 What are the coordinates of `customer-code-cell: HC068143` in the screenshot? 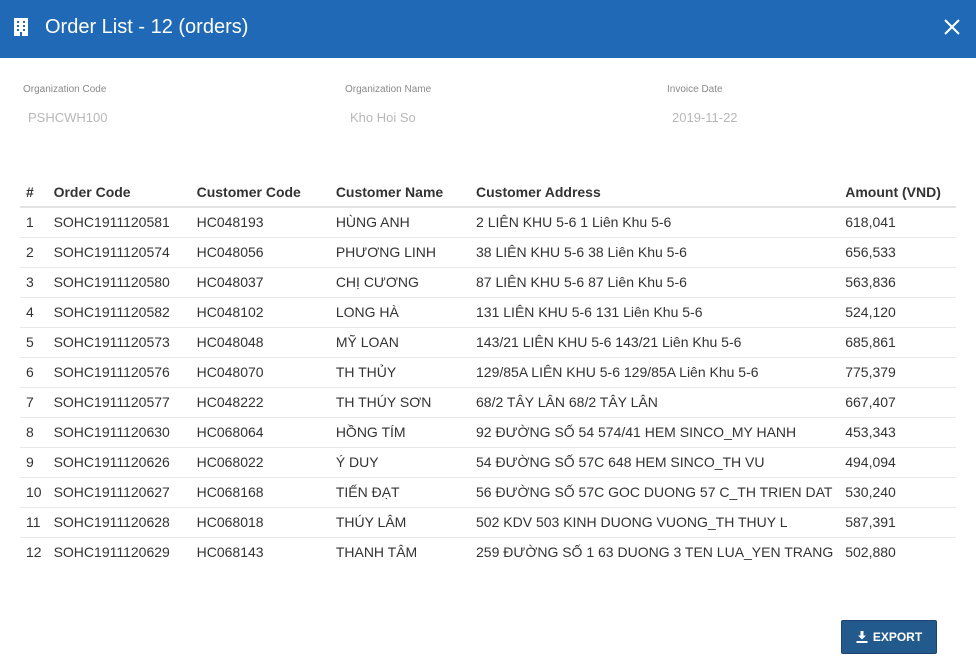 It's located at (230, 552).